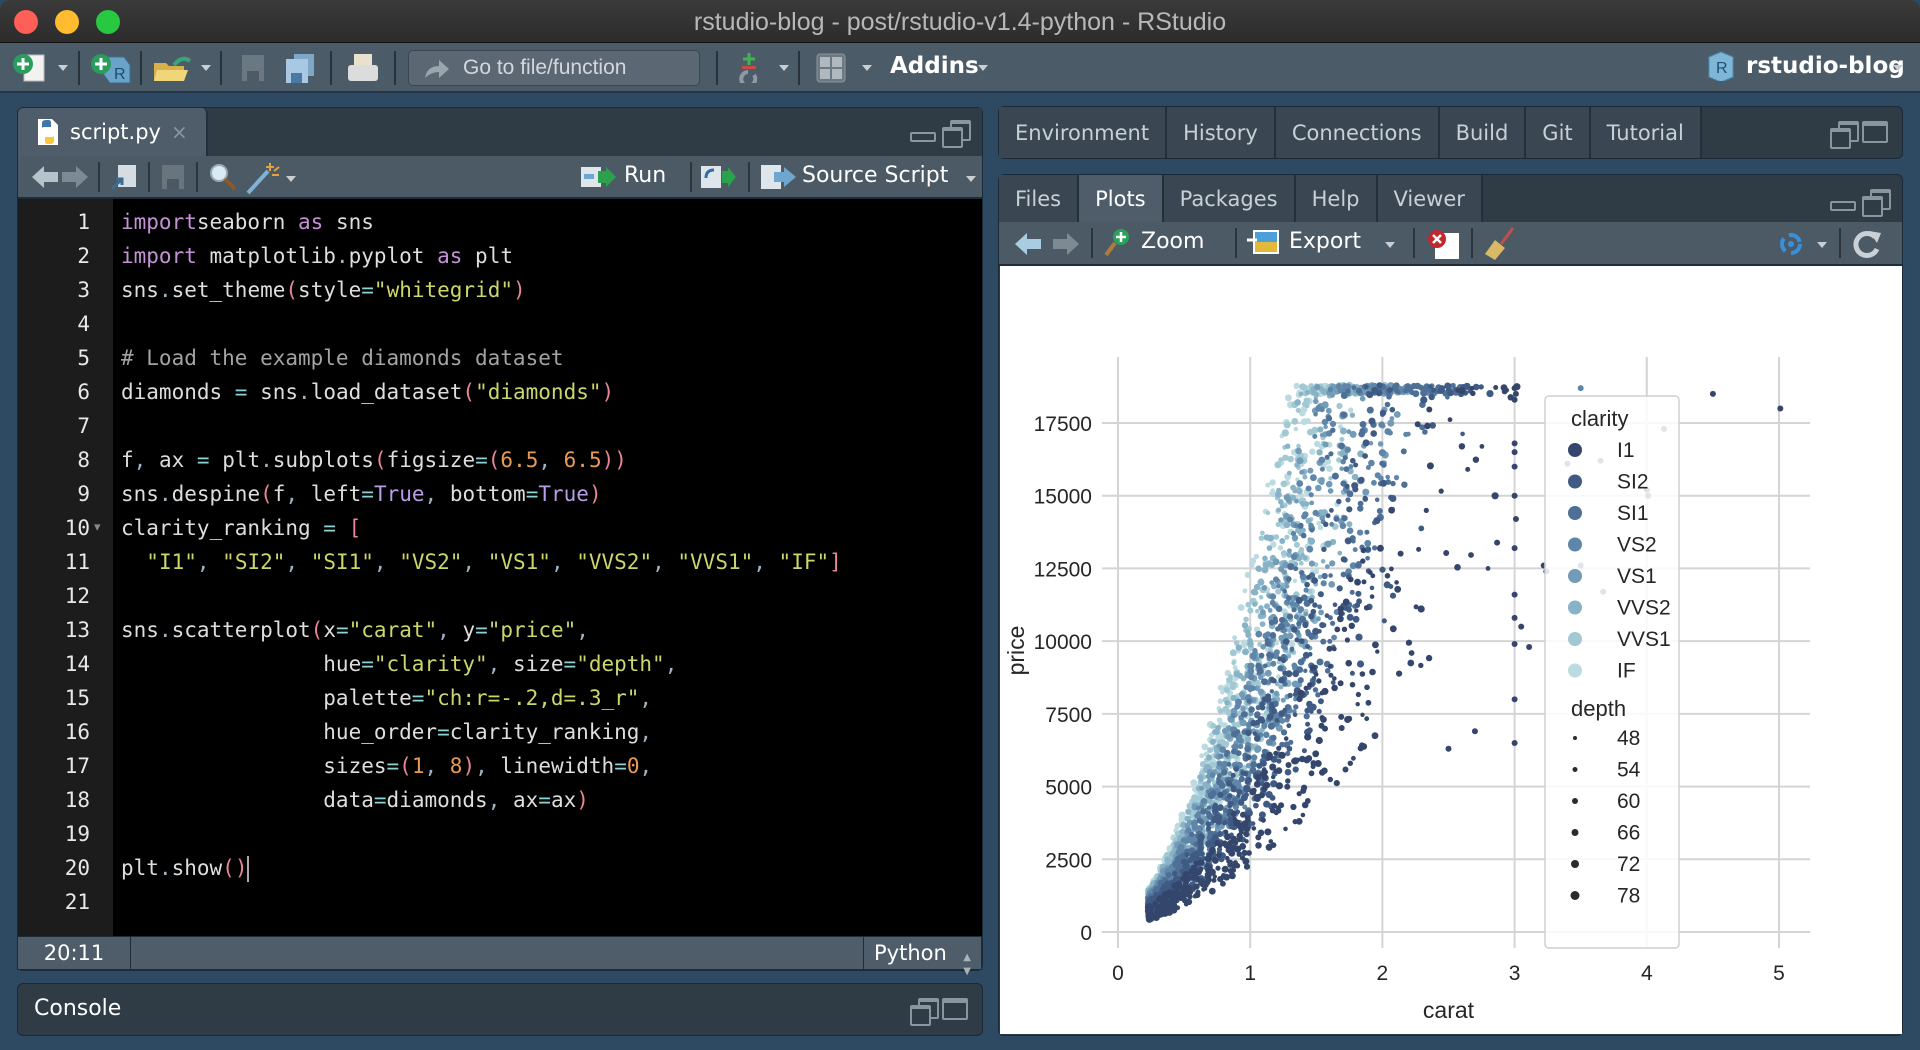 The height and width of the screenshot is (1050, 1920). I want to click on git-icon, so click(749, 68).